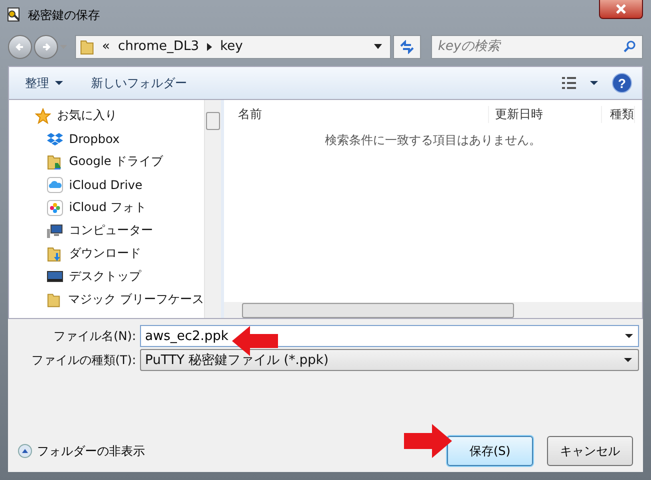 The image size is (651, 480). Describe the element at coordinates (389, 360) in the screenshot. I see `file-type-dropdown: PuTTY 秘密鍵ファイル (*.ppk)` at that location.